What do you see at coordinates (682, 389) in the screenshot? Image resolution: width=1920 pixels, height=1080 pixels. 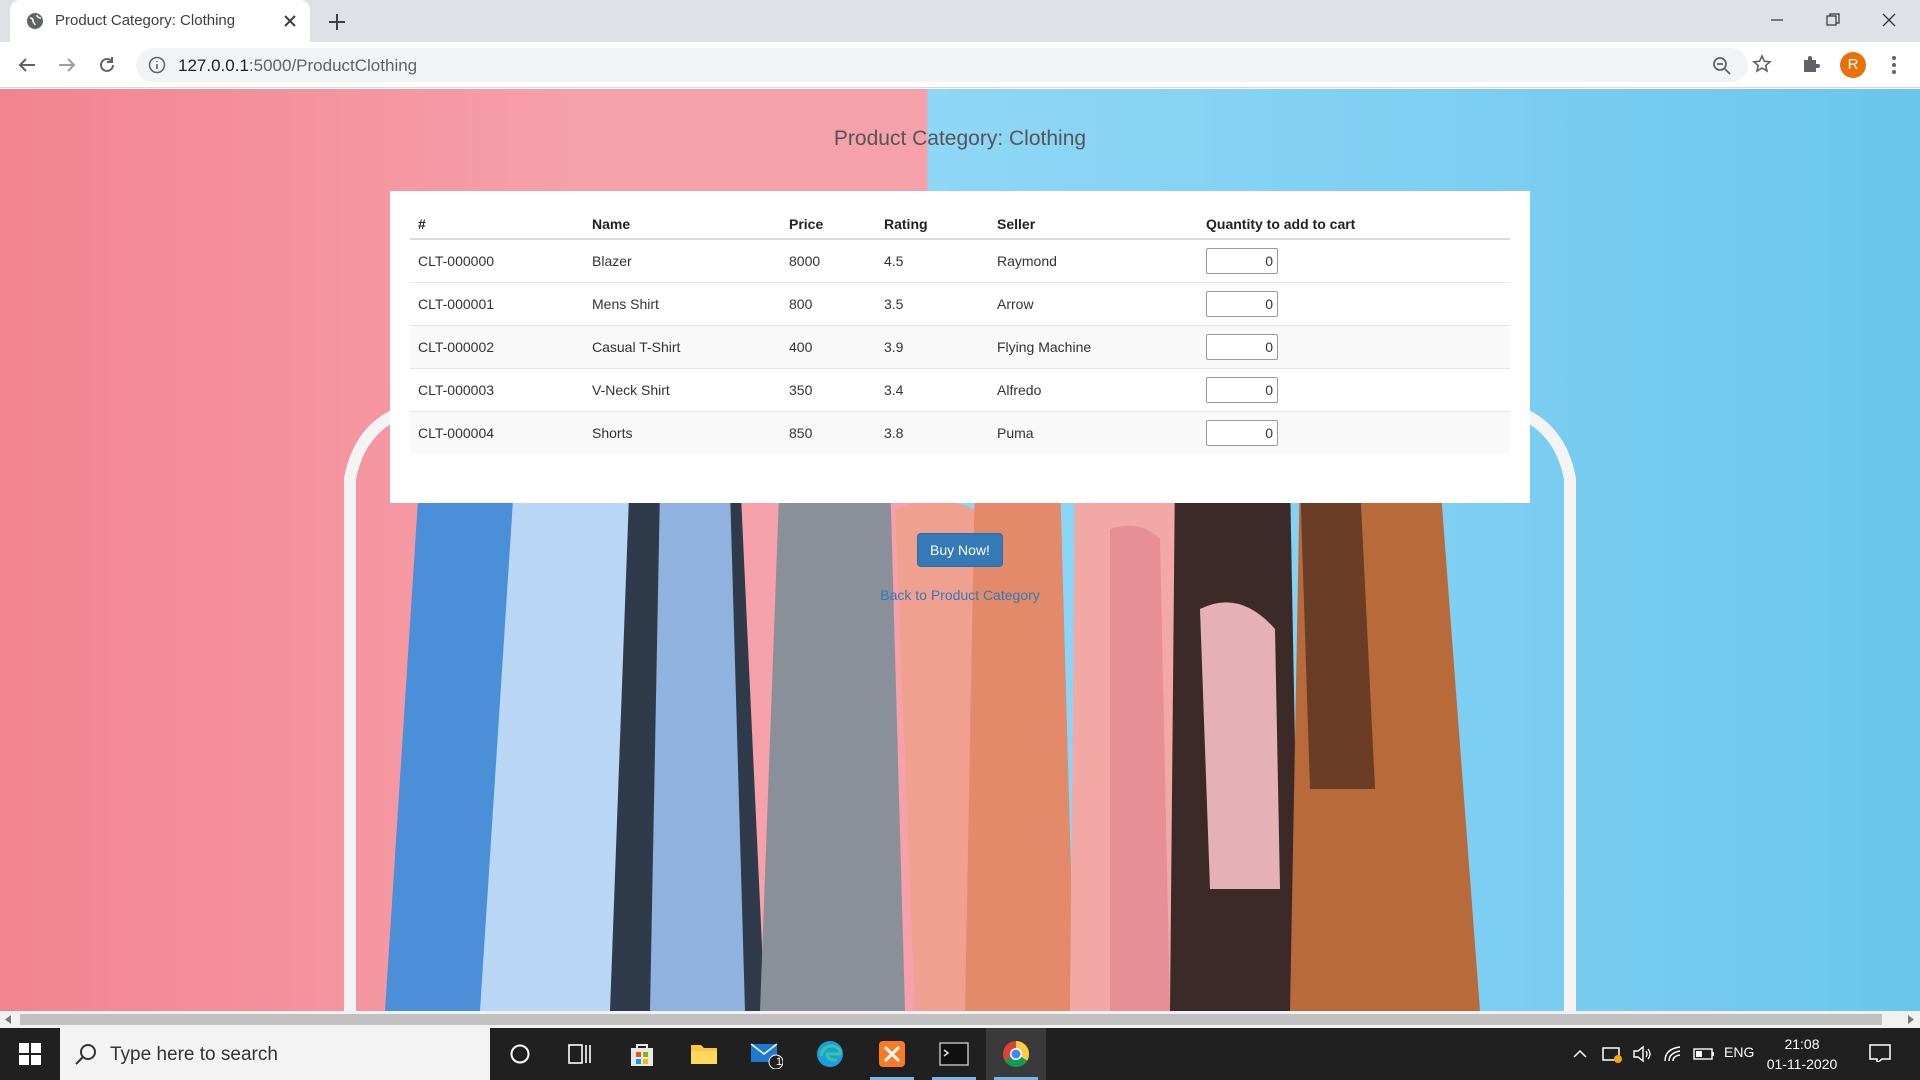 I see `product-name: V-Neck Shirt` at bounding box center [682, 389].